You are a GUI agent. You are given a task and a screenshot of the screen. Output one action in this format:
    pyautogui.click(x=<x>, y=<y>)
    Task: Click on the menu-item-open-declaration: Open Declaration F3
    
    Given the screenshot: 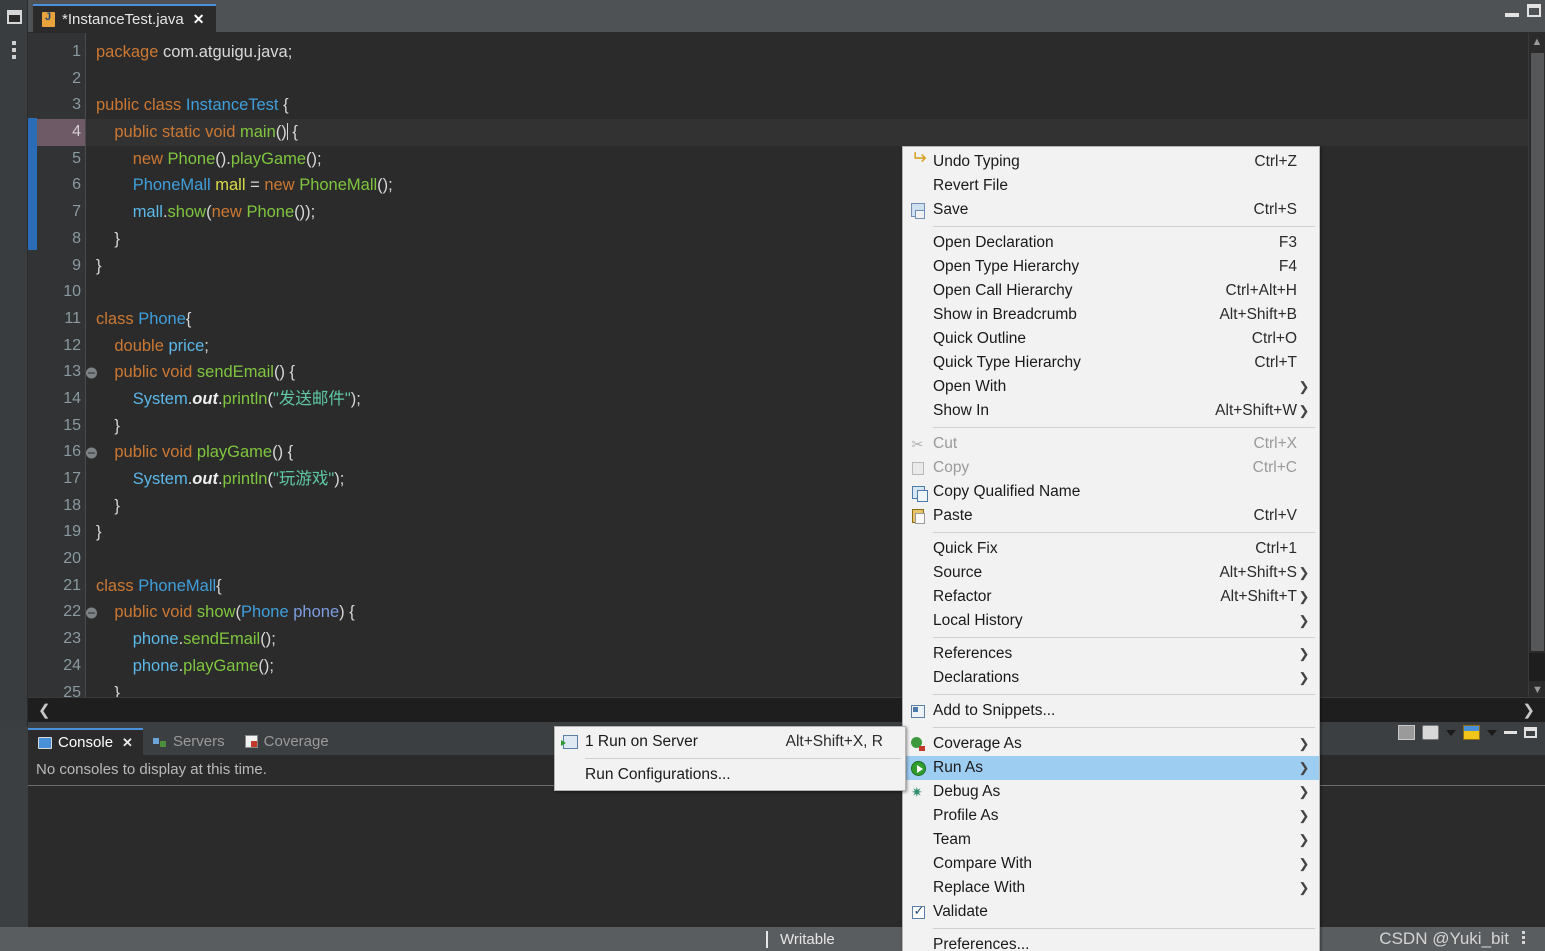 What is the action you would take?
    pyautogui.click(x=1111, y=243)
    